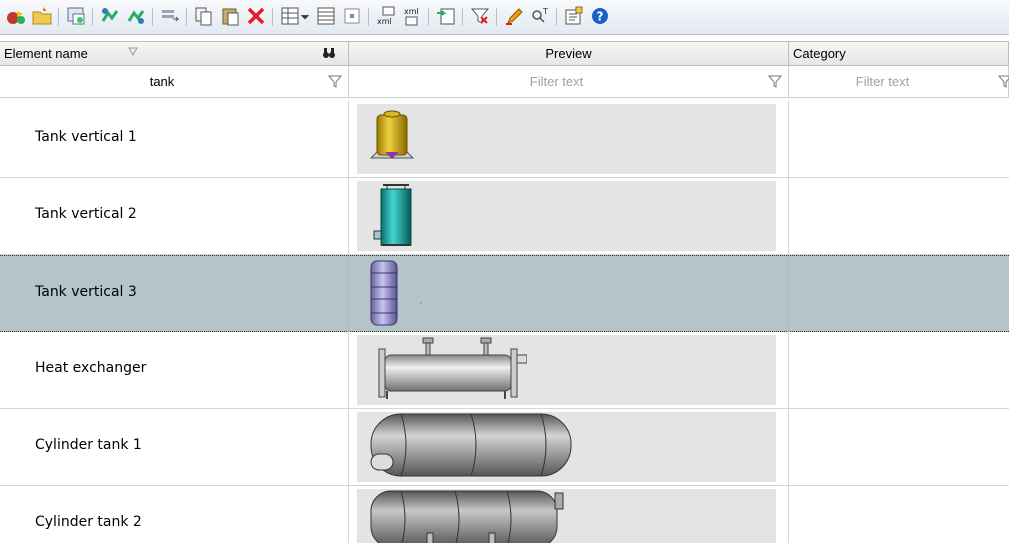 This screenshot has width=1009, height=543. I want to click on new-element-icon, so click(16, 16).